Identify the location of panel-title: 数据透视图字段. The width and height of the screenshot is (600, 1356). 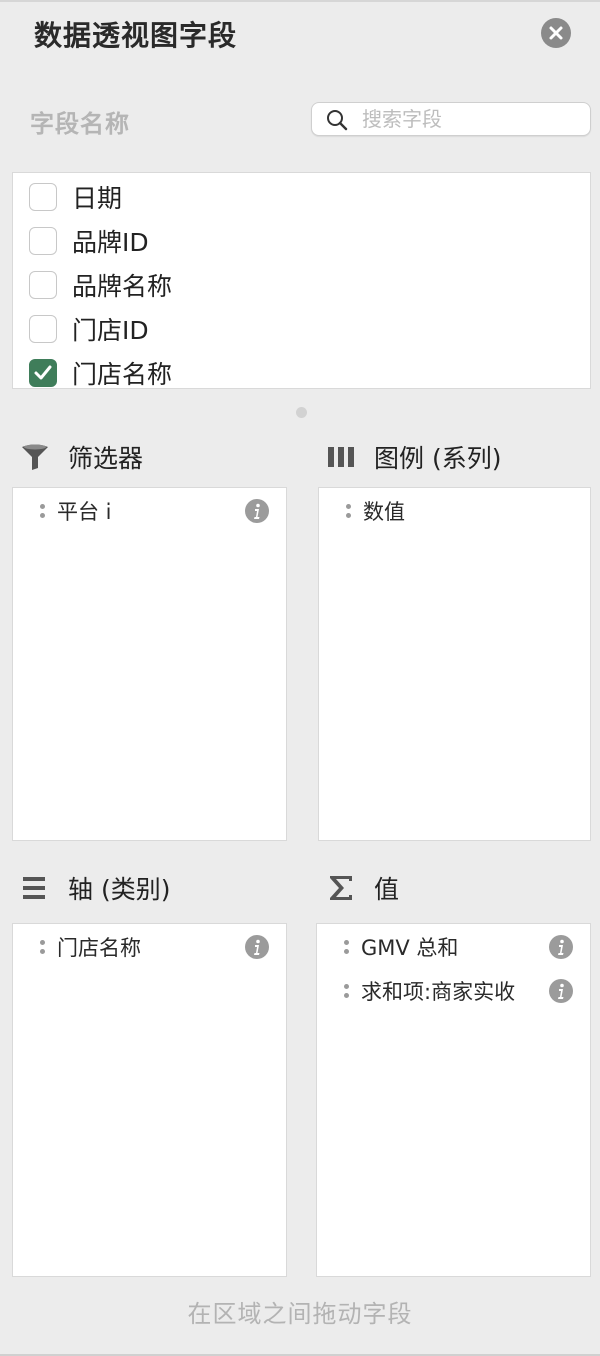
(136, 35).